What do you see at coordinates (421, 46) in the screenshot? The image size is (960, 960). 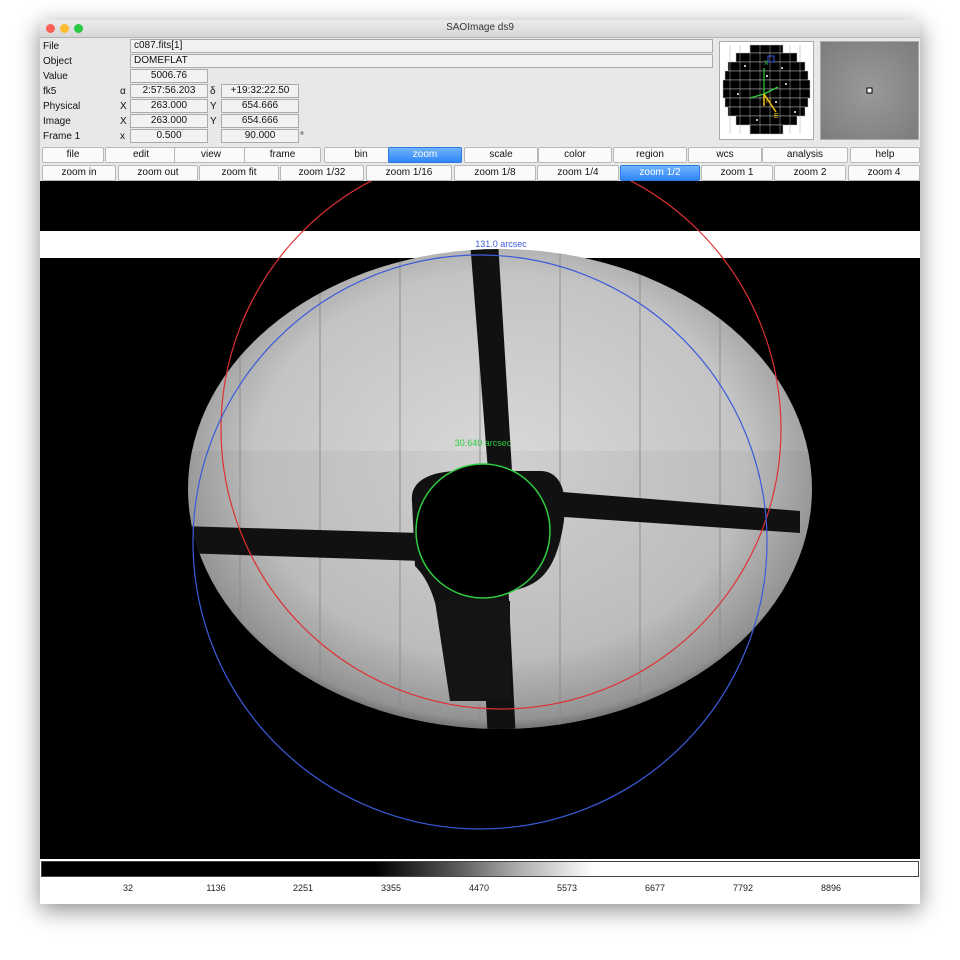 I see `file-field: c087.fits[1]` at bounding box center [421, 46].